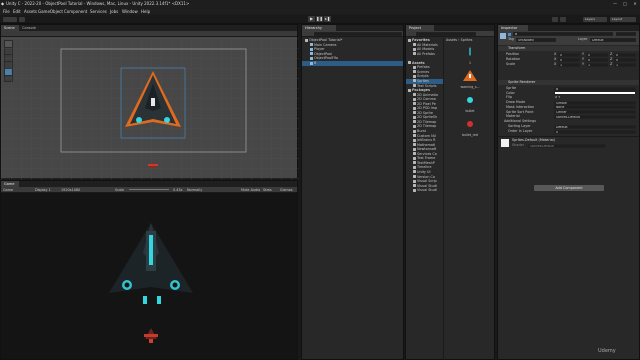 This screenshot has width=640, height=360. Describe the element at coordinates (149, 189) in the screenshot. I see `scale-slider` at that location.